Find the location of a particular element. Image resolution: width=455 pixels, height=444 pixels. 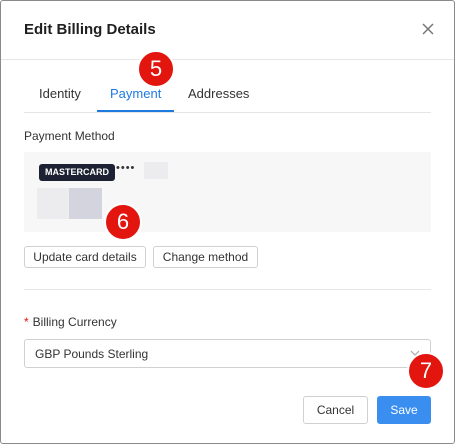

annotation-badge-5: 5 is located at coordinates (156, 69).